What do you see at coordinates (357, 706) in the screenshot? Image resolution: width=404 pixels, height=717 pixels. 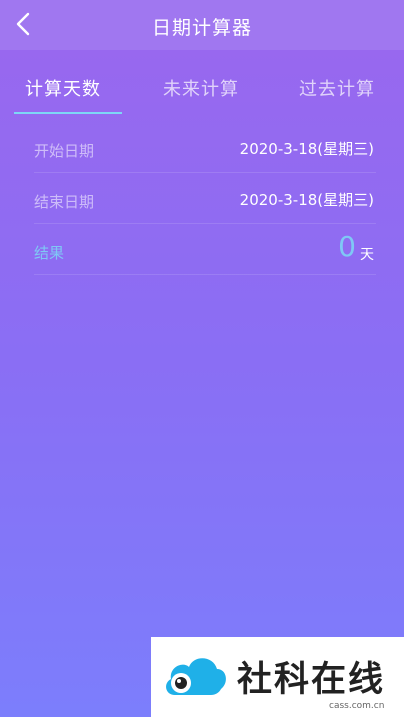 I see `watermark-url: cass.com.cn` at bounding box center [357, 706].